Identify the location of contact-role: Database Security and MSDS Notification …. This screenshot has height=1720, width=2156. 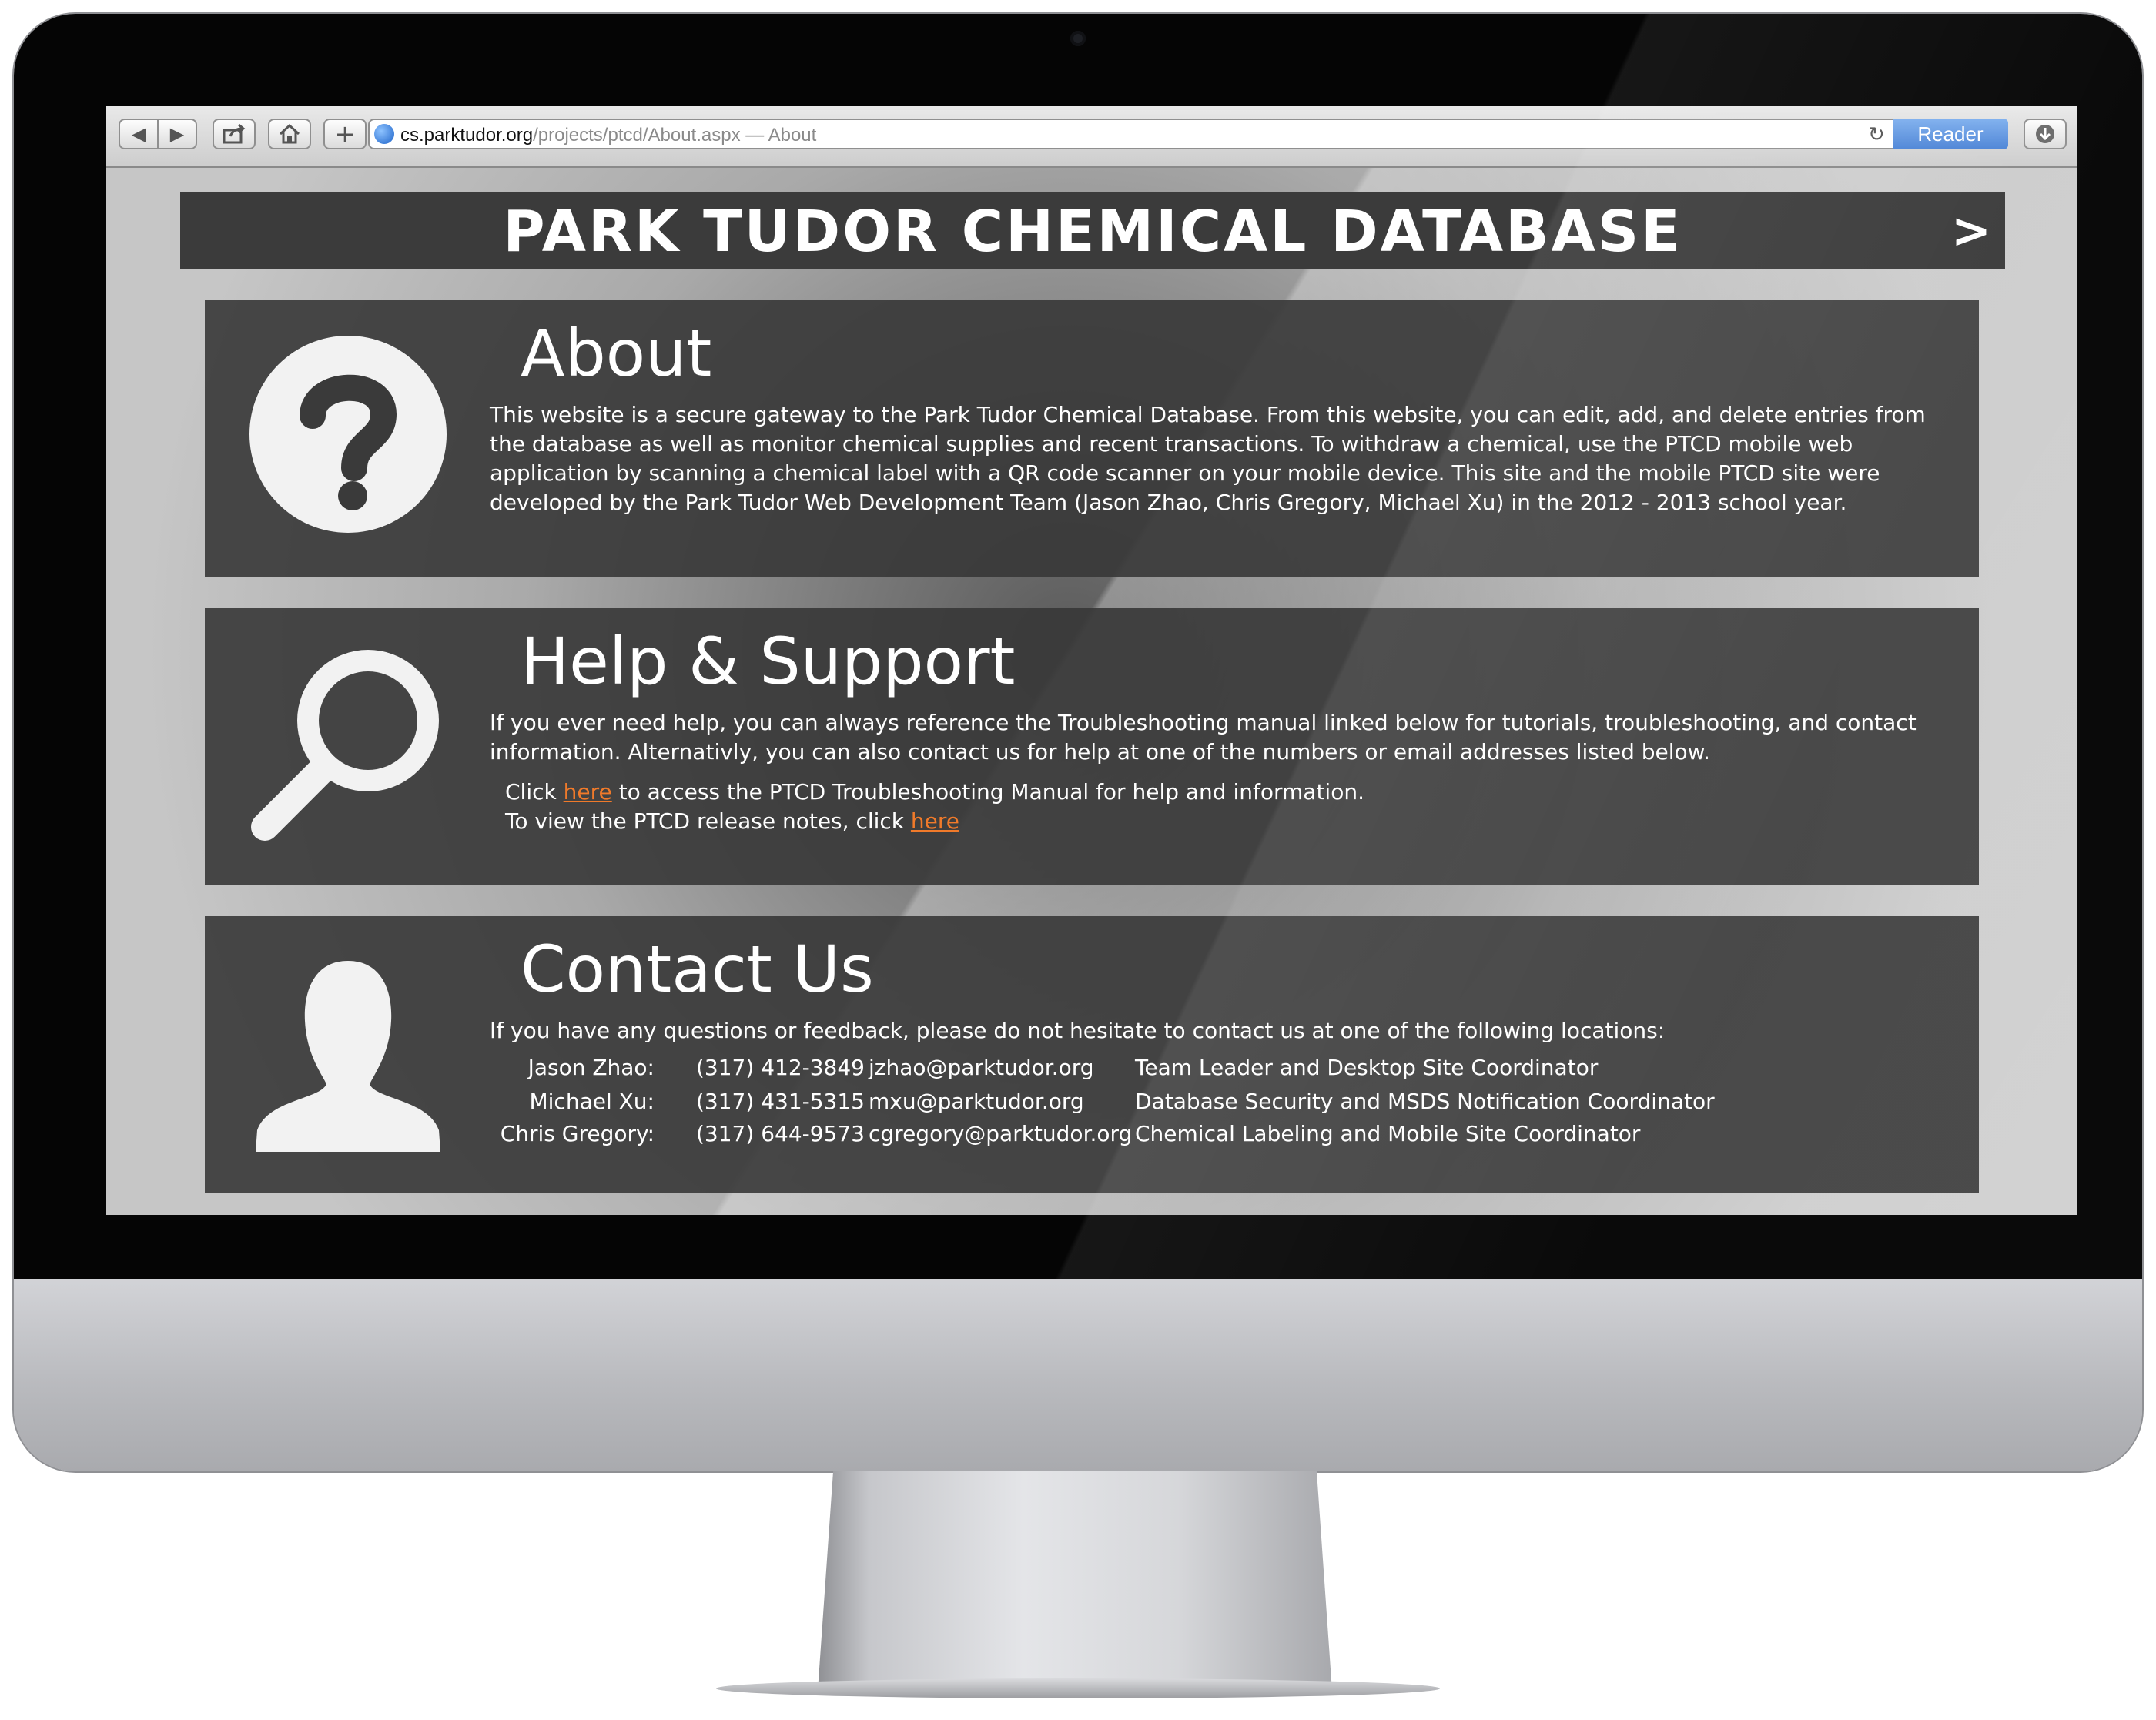
(1425, 1101).